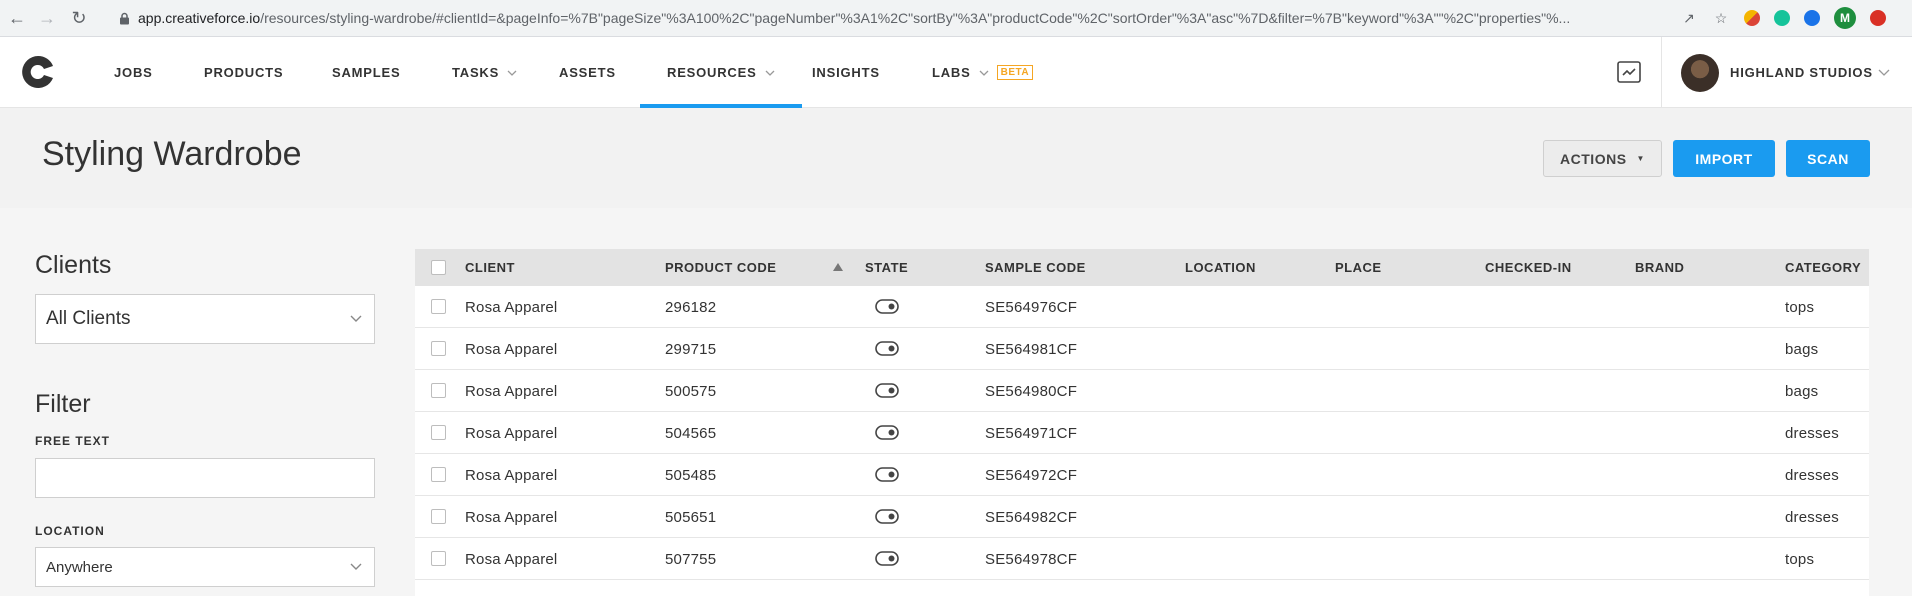  Describe the element at coordinates (691, 349) in the screenshot. I see `cell-product-code: 299715` at that location.